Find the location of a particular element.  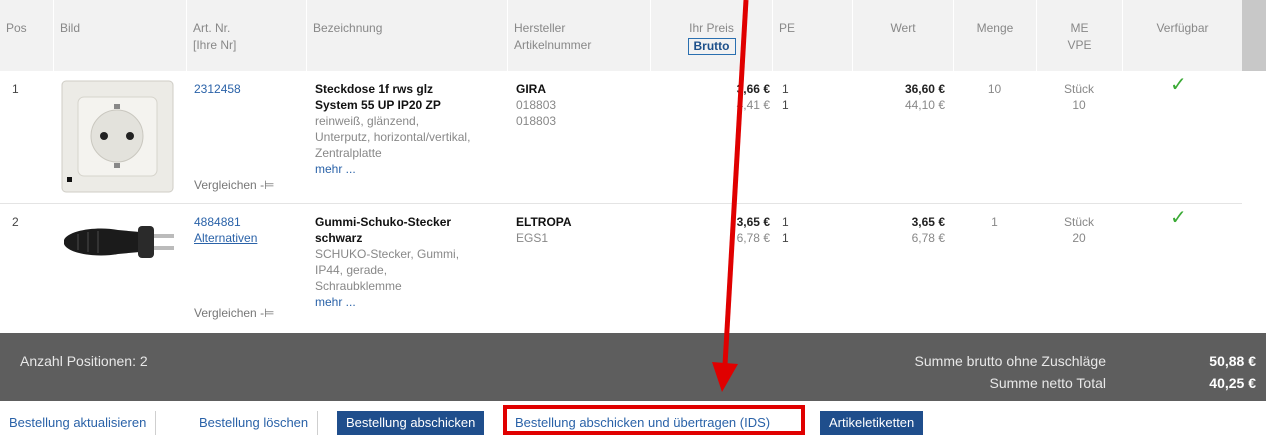

red-arrow-icon is located at coordinates (730, 196).